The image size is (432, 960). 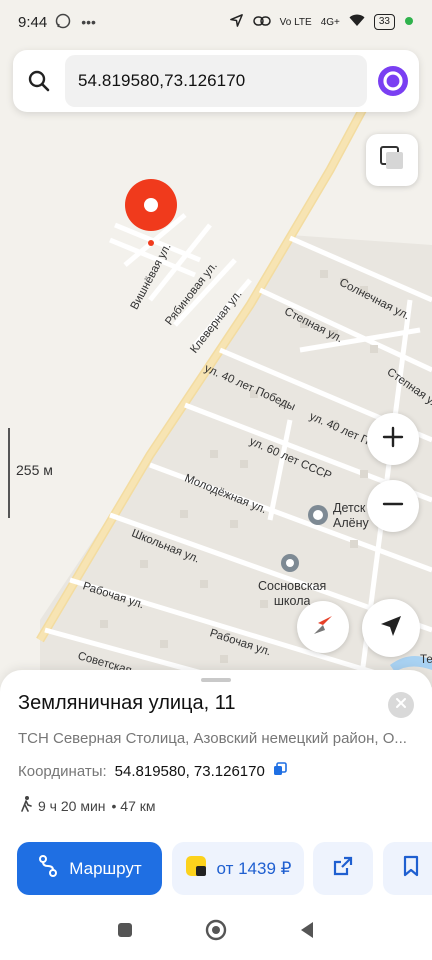 What do you see at coordinates (196, 868) in the screenshot?
I see `taxi-icon` at bounding box center [196, 868].